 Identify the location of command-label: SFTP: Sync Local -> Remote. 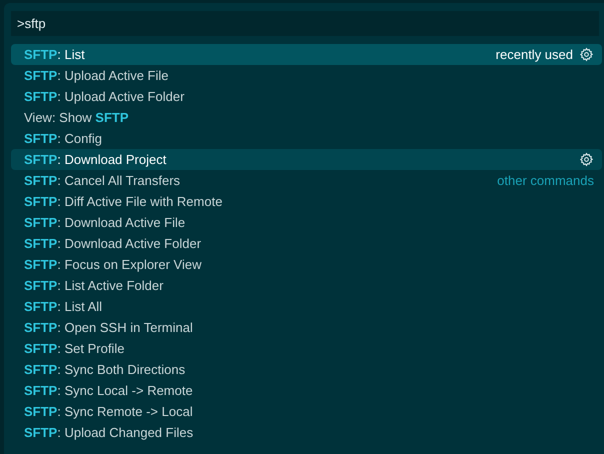
(108, 391).